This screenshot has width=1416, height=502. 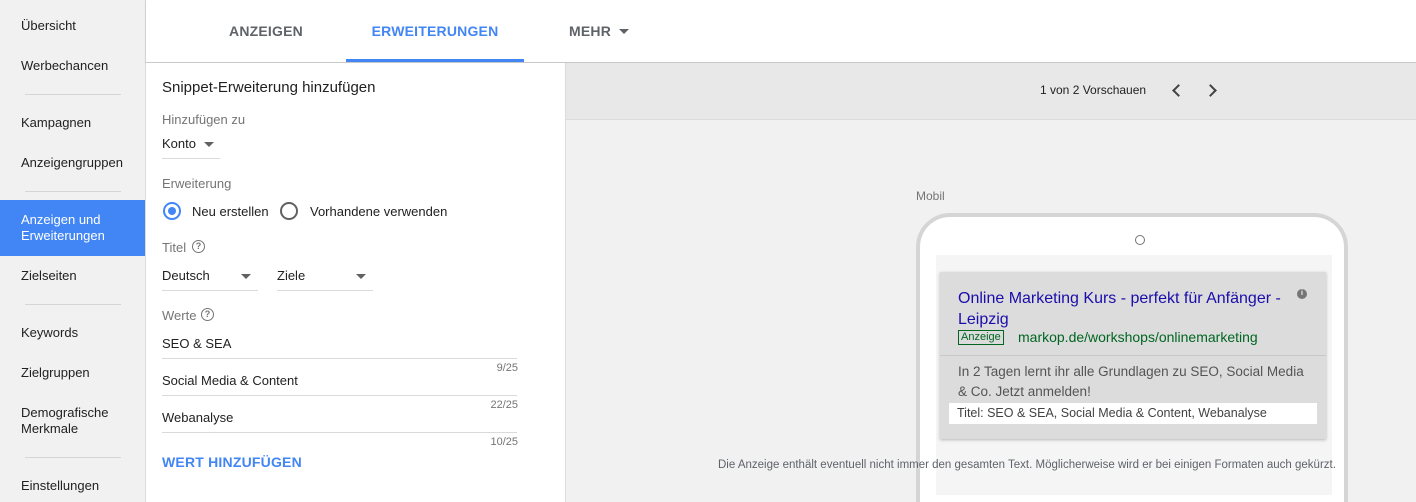 What do you see at coordinates (72, 373) in the screenshot?
I see `sidebar-item-audiences: Zielgruppen` at bounding box center [72, 373].